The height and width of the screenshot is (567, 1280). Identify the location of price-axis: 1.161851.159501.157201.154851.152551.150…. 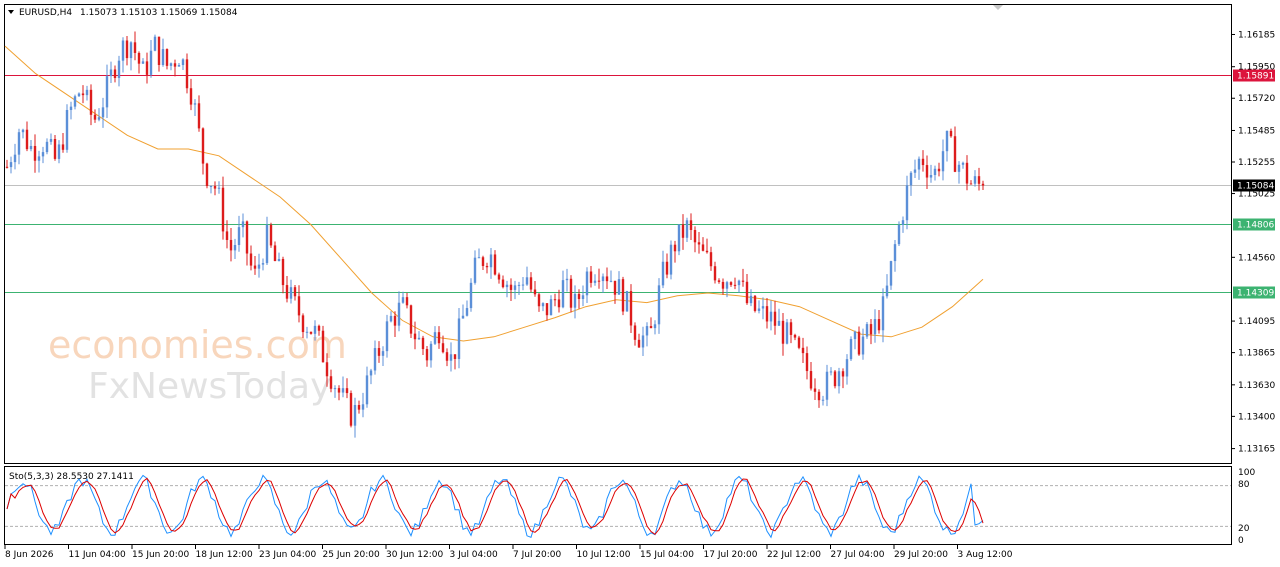
(1253, 242).